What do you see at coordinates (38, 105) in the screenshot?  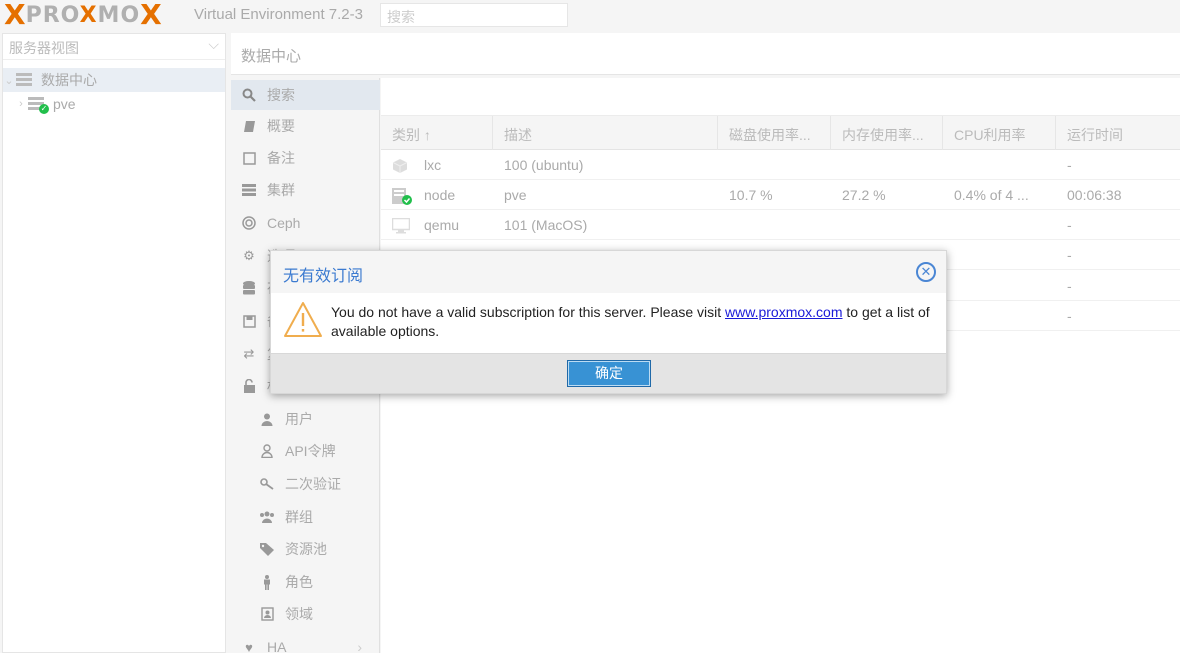 I see `node-online-icon: ✓` at bounding box center [38, 105].